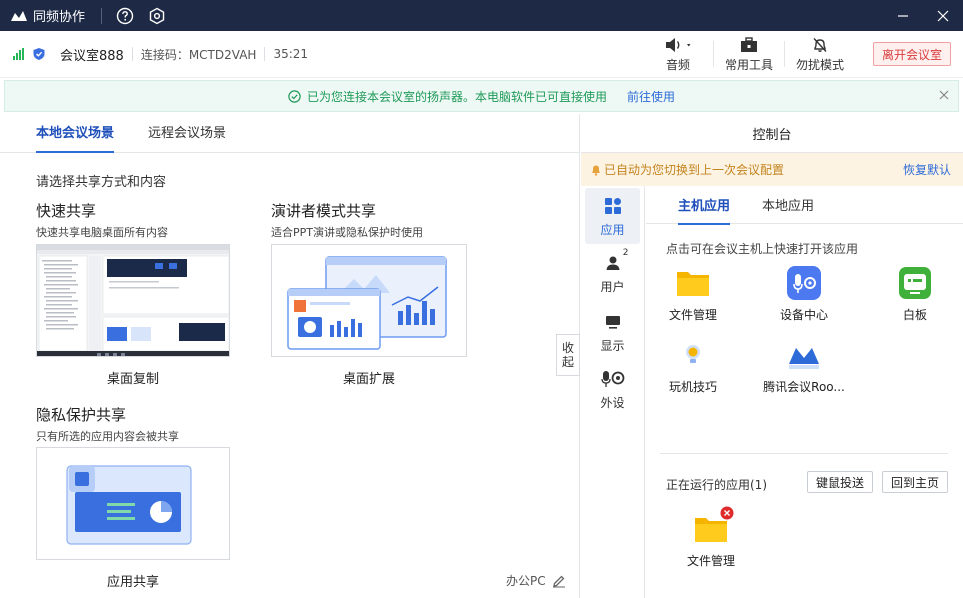 Image resolution: width=963 pixels, height=598 pixels. What do you see at coordinates (568, 355) in the screenshot?
I see `collapse-panel-button: 收 起` at bounding box center [568, 355].